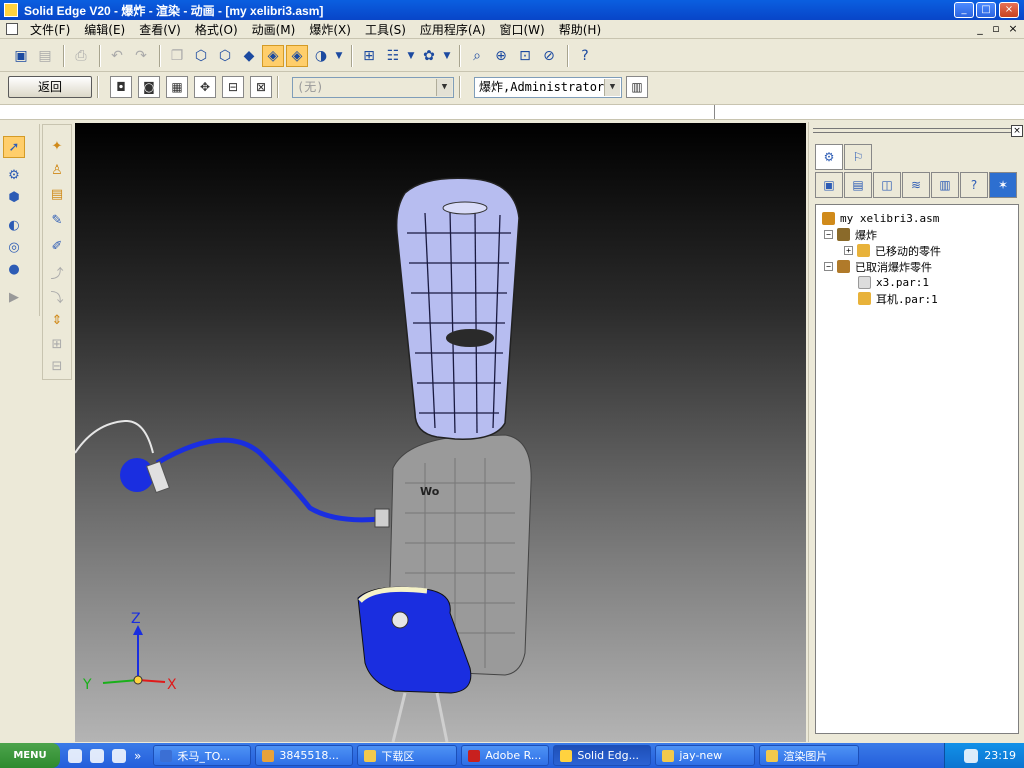  What do you see at coordinates (177, 87) in the screenshot?
I see `flow-lines-icon: ▦` at bounding box center [177, 87].